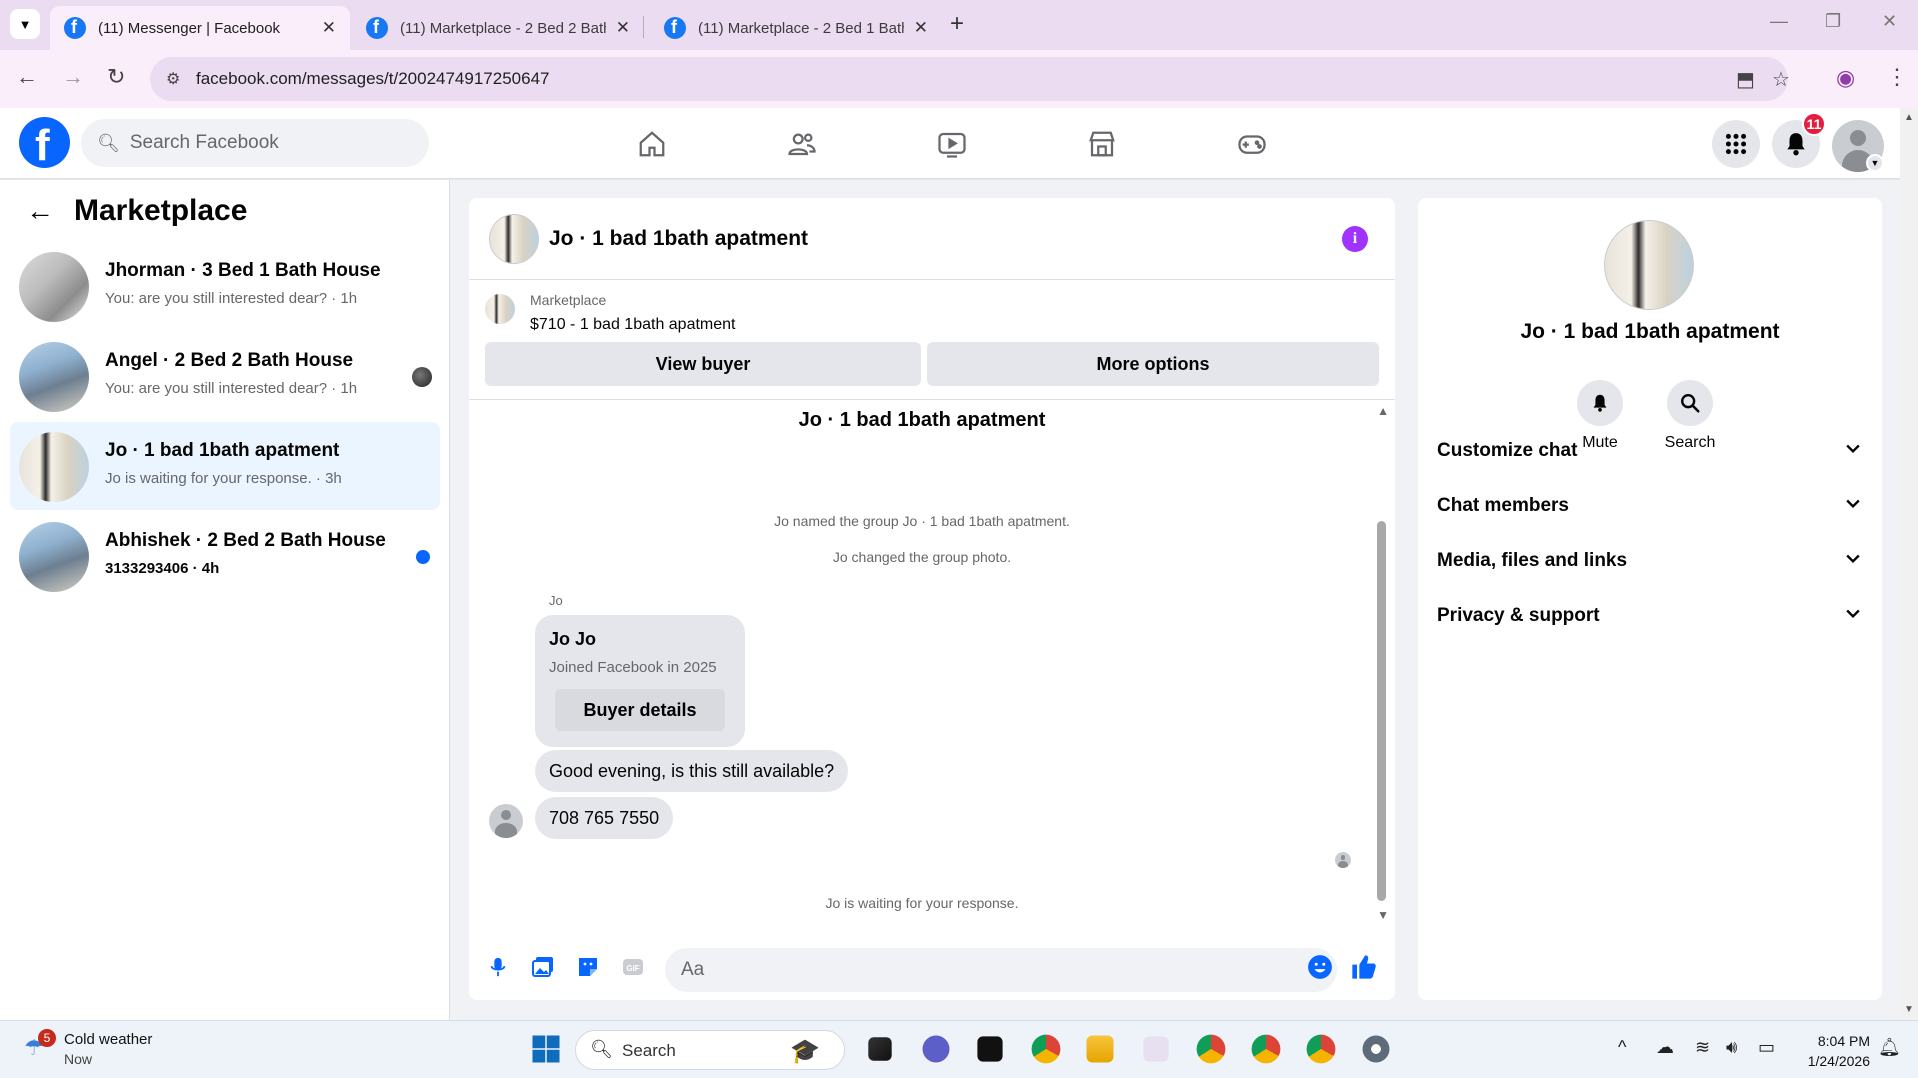  What do you see at coordinates (1102, 144) in the screenshot?
I see `marketplace-nav-icon` at bounding box center [1102, 144].